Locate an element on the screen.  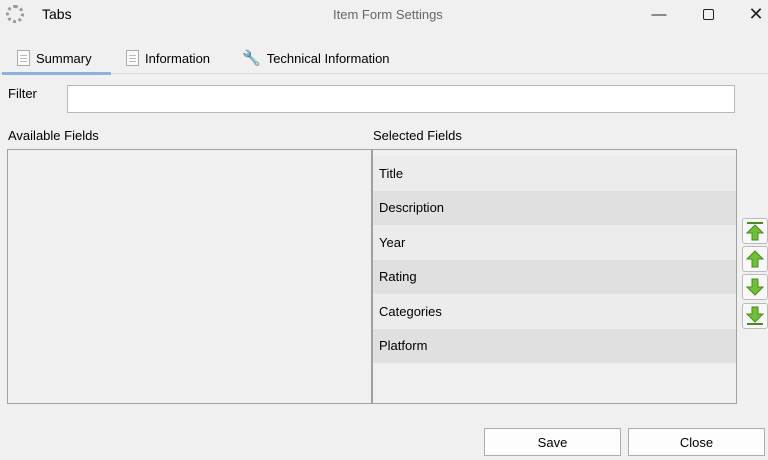
active-tab-indicator is located at coordinates (56, 73).